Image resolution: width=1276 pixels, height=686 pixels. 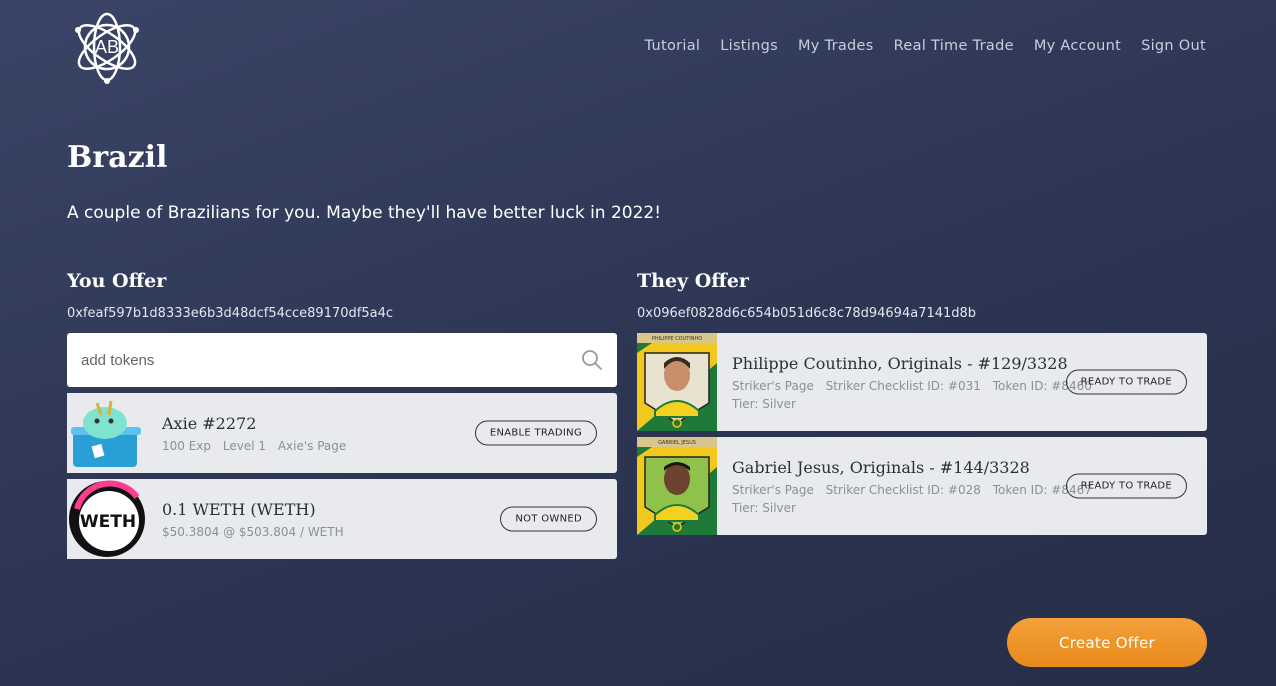 I want to click on svg-text: PHILIPPE COUTINHO, so click(x=677, y=339).